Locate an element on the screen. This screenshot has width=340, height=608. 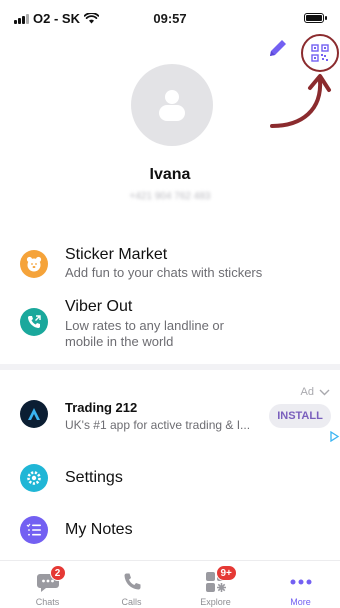
notes-checklist-icon is located at coordinates (34, 530).